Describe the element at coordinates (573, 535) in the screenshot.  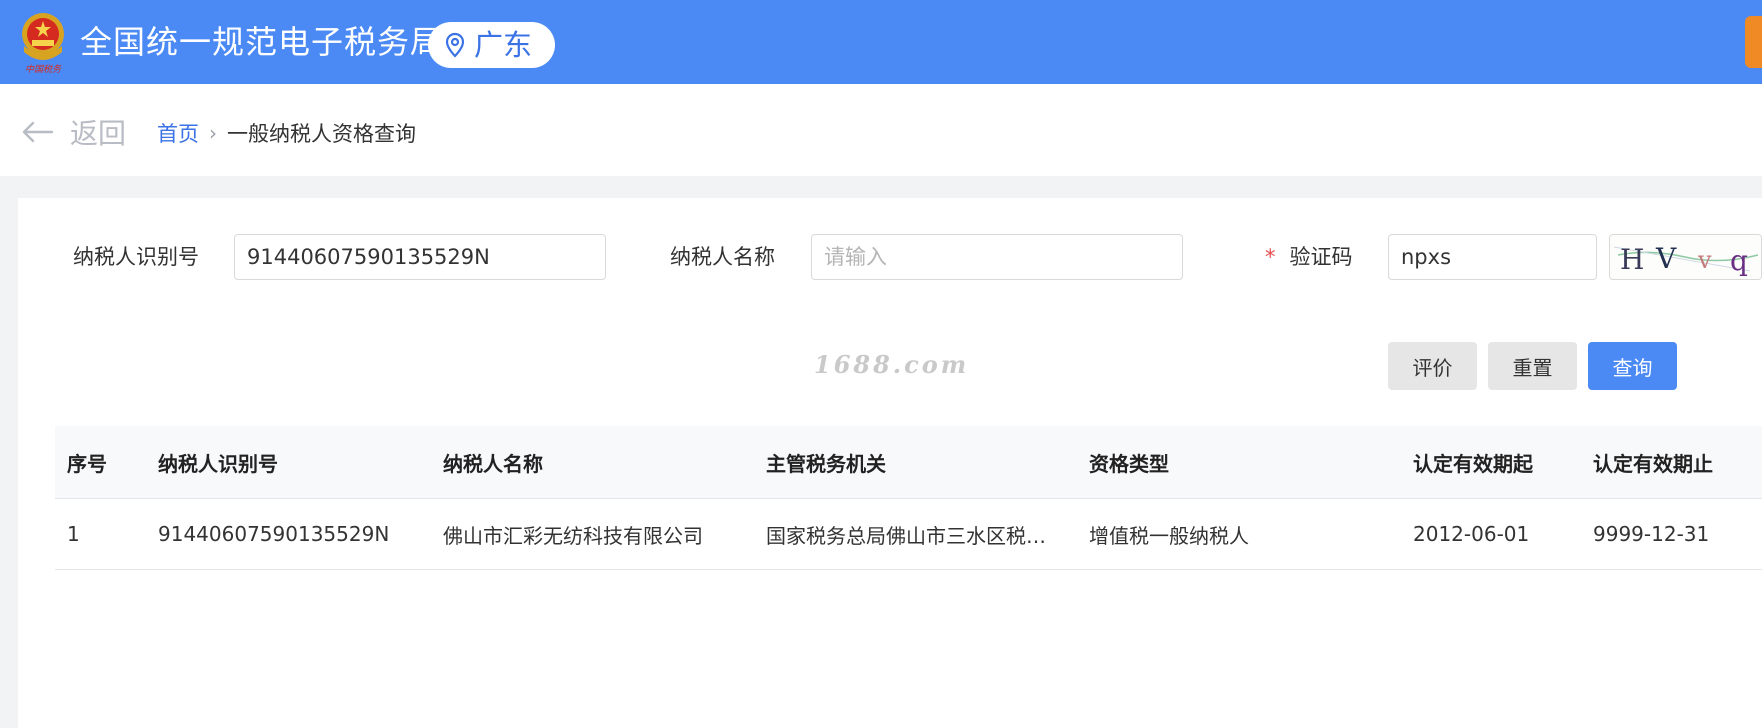
I see `cell-taxpayer-name: 佛山市汇彩无纺科技有限公司` at that location.